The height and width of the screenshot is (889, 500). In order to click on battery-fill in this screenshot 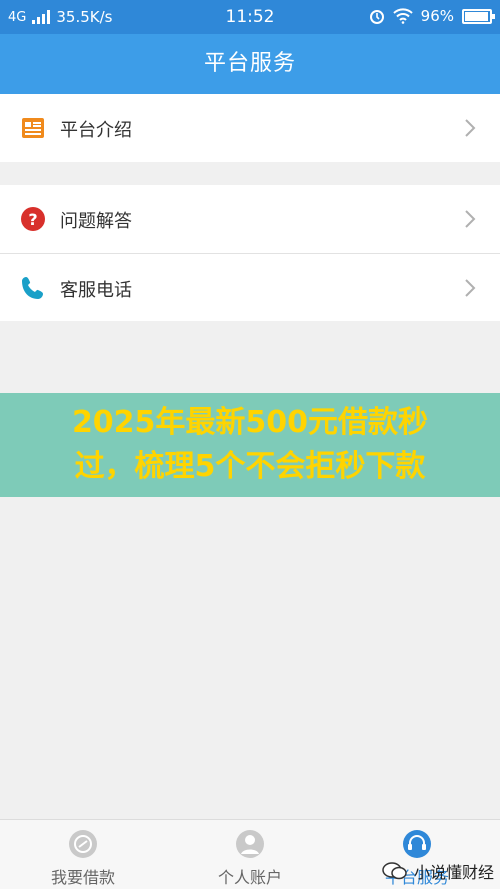, I will do `click(476, 16)`.